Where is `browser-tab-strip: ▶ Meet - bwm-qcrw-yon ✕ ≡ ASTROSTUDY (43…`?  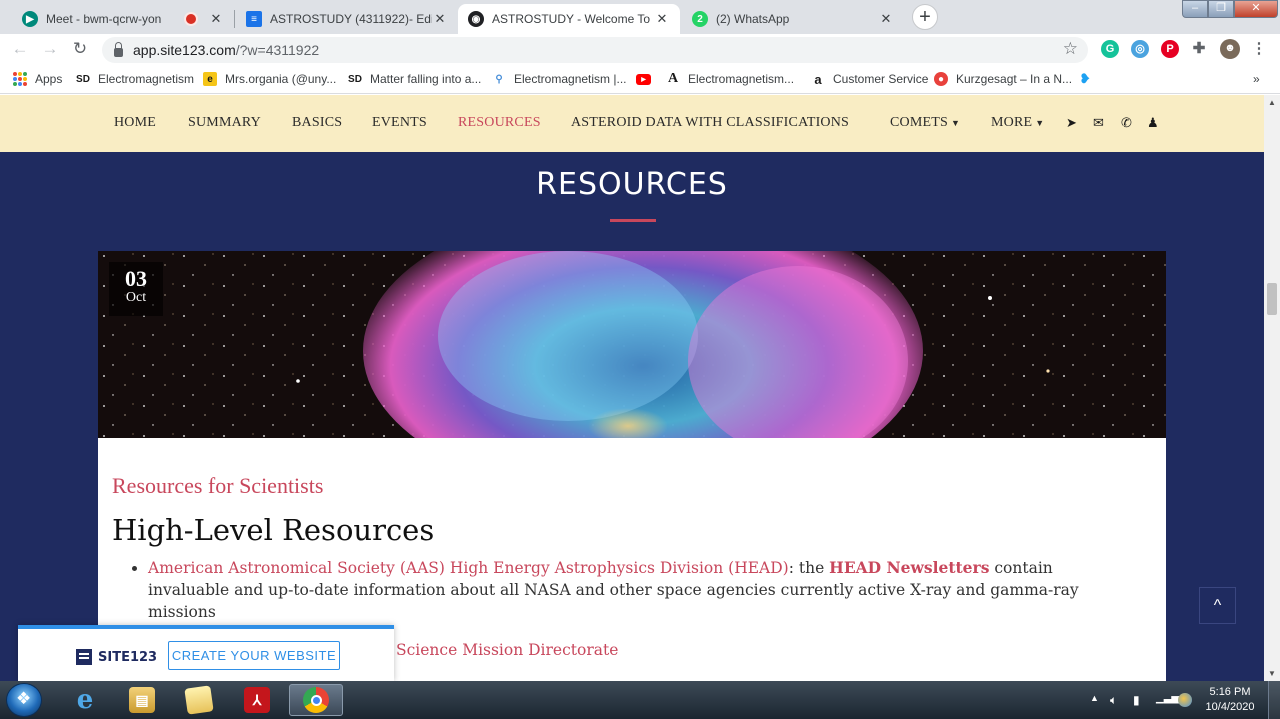
browser-tab-strip: ▶ Meet - bwm-qcrw-yon ✕ ≡ ASTROSTUDY (43… is located at coordinates (640, 17).